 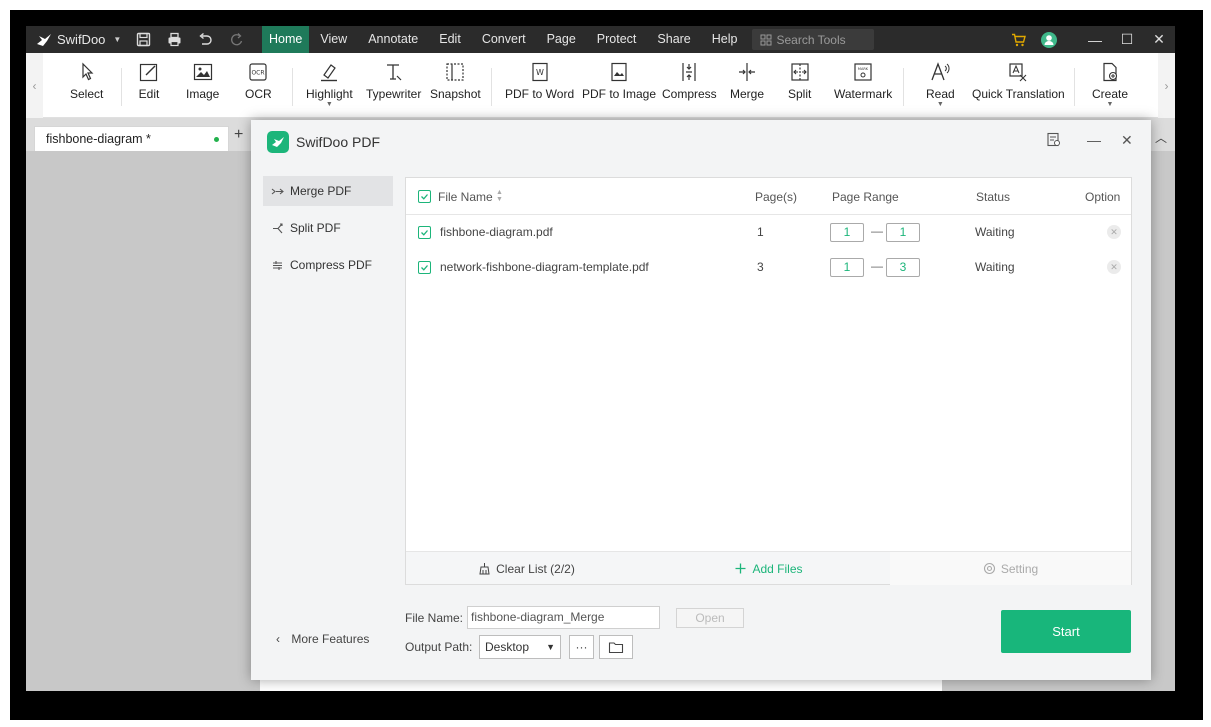 I want to click on output-file-name-input: fishbone-diagram_Merge, so click(x=563, y=617).